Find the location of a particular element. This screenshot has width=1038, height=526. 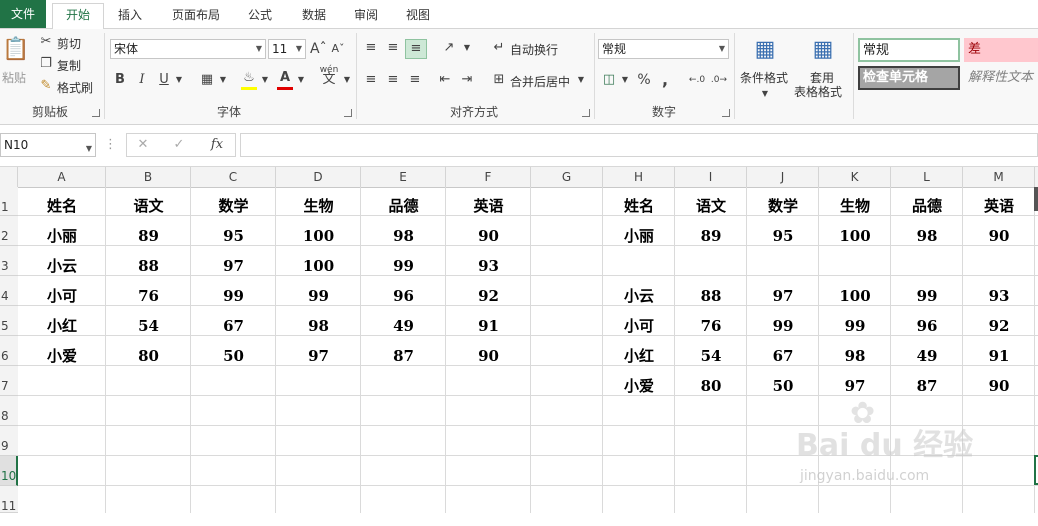

align-right-icon: ≡ is located at coordinates (415, 80).